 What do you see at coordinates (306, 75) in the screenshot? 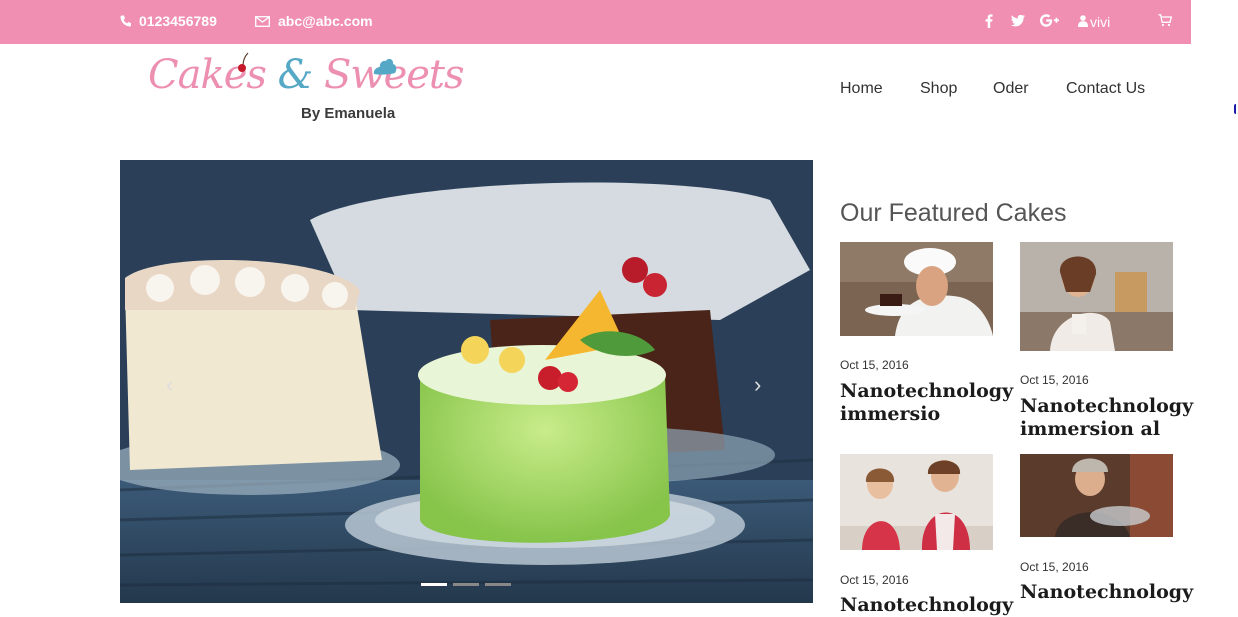
I see `logo-wordmark: Cakes & Sweets` at bounding box center [306, 75].